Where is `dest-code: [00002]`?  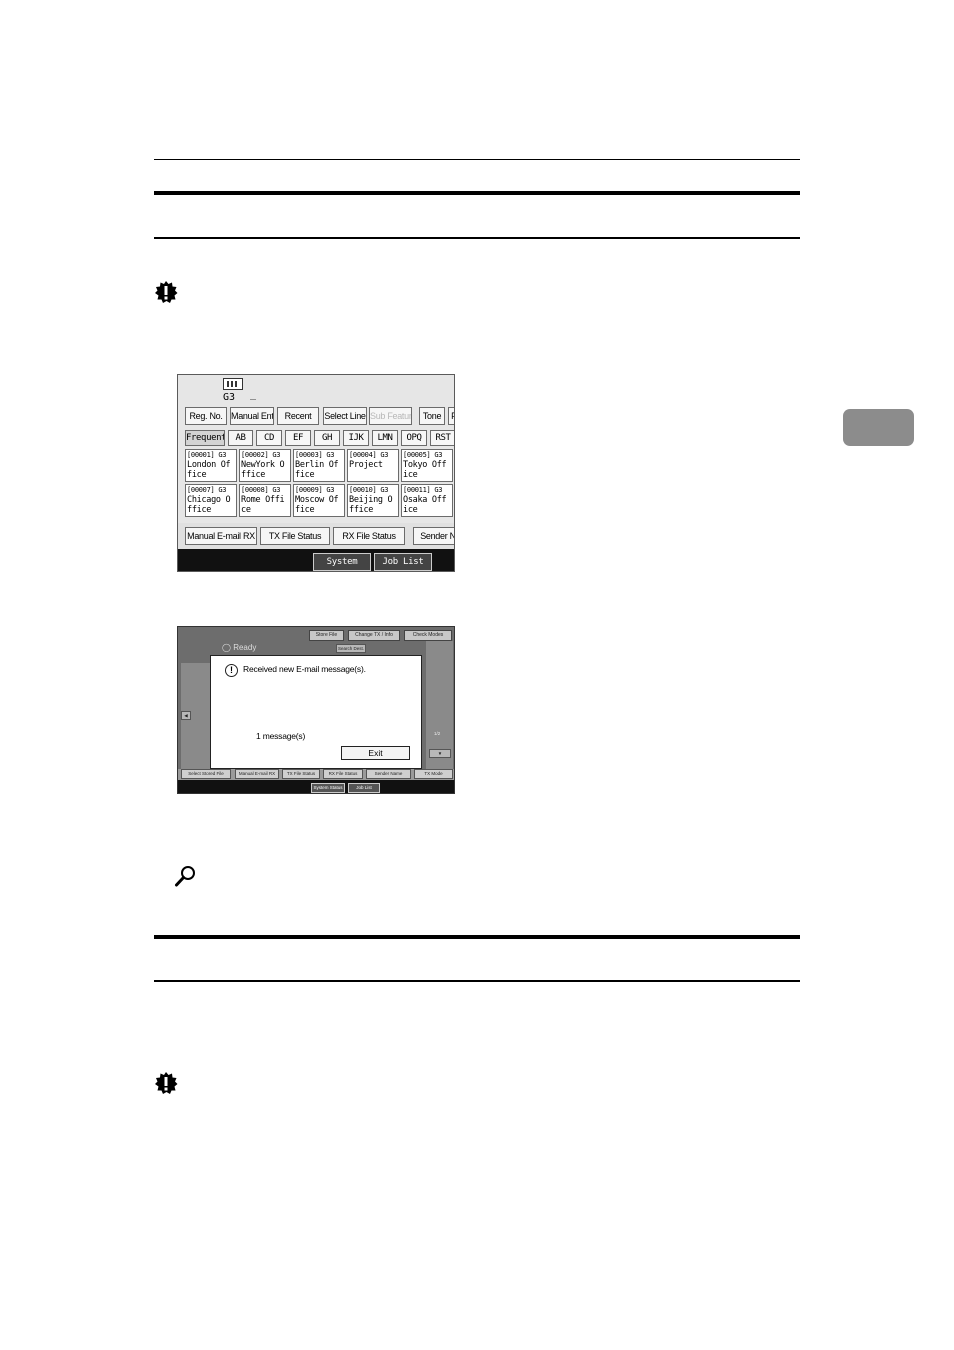
dest-code: [00002] is located at coordinates (255, 455).